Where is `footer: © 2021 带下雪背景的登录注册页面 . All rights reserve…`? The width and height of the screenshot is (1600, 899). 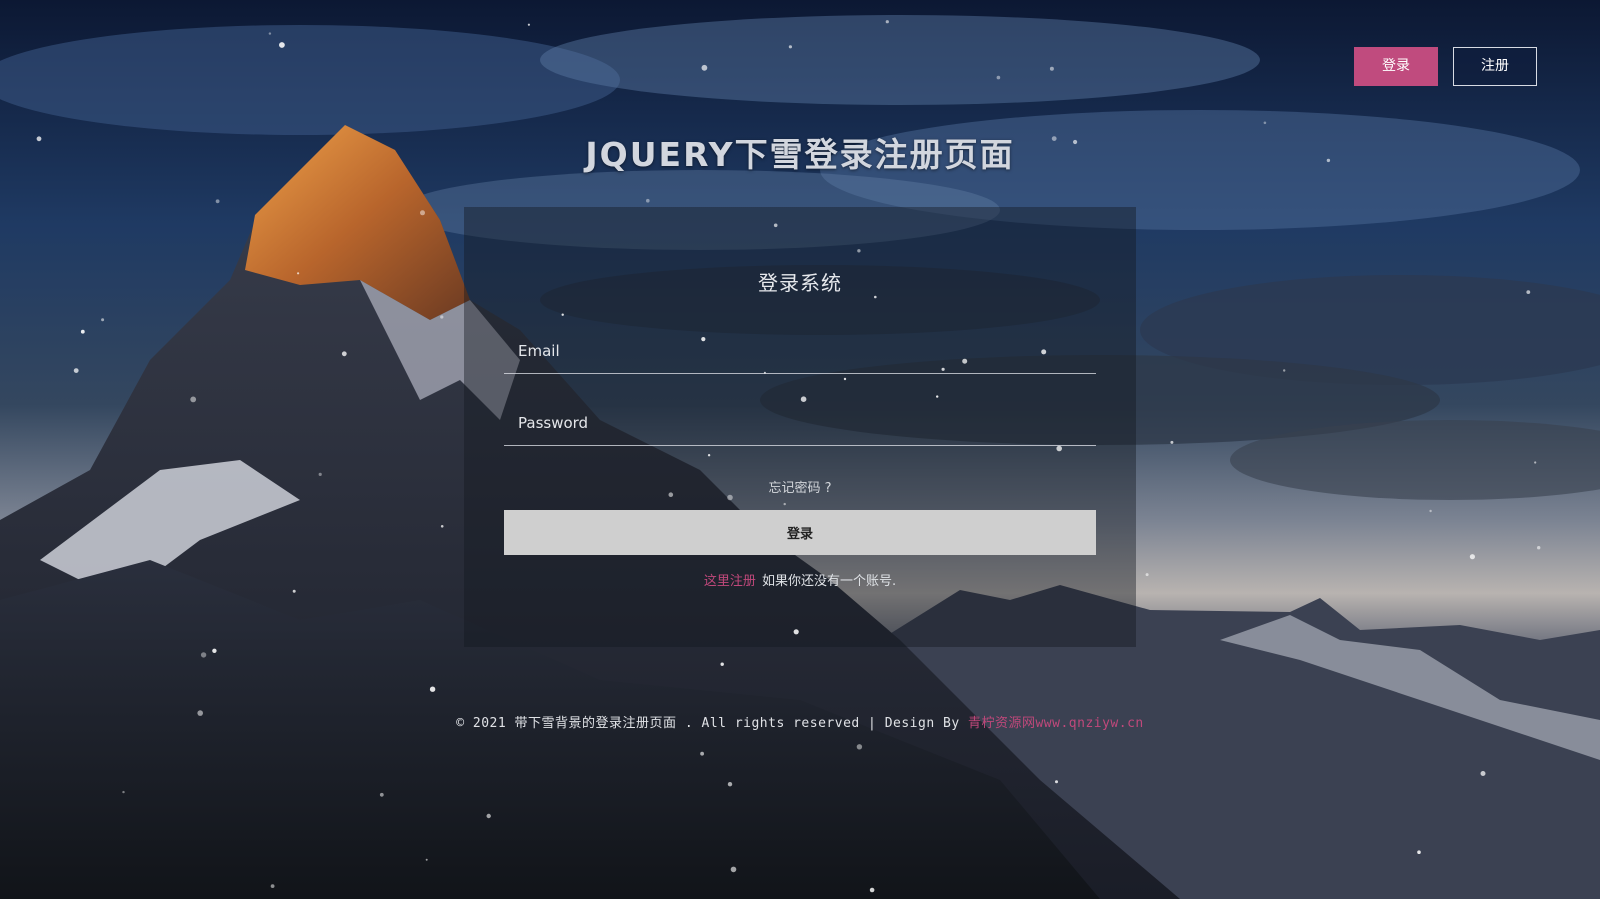
footer: © 2021 带下雪背景的登录注册页面 . All rights reserve… is located at coordinates (800, 721).